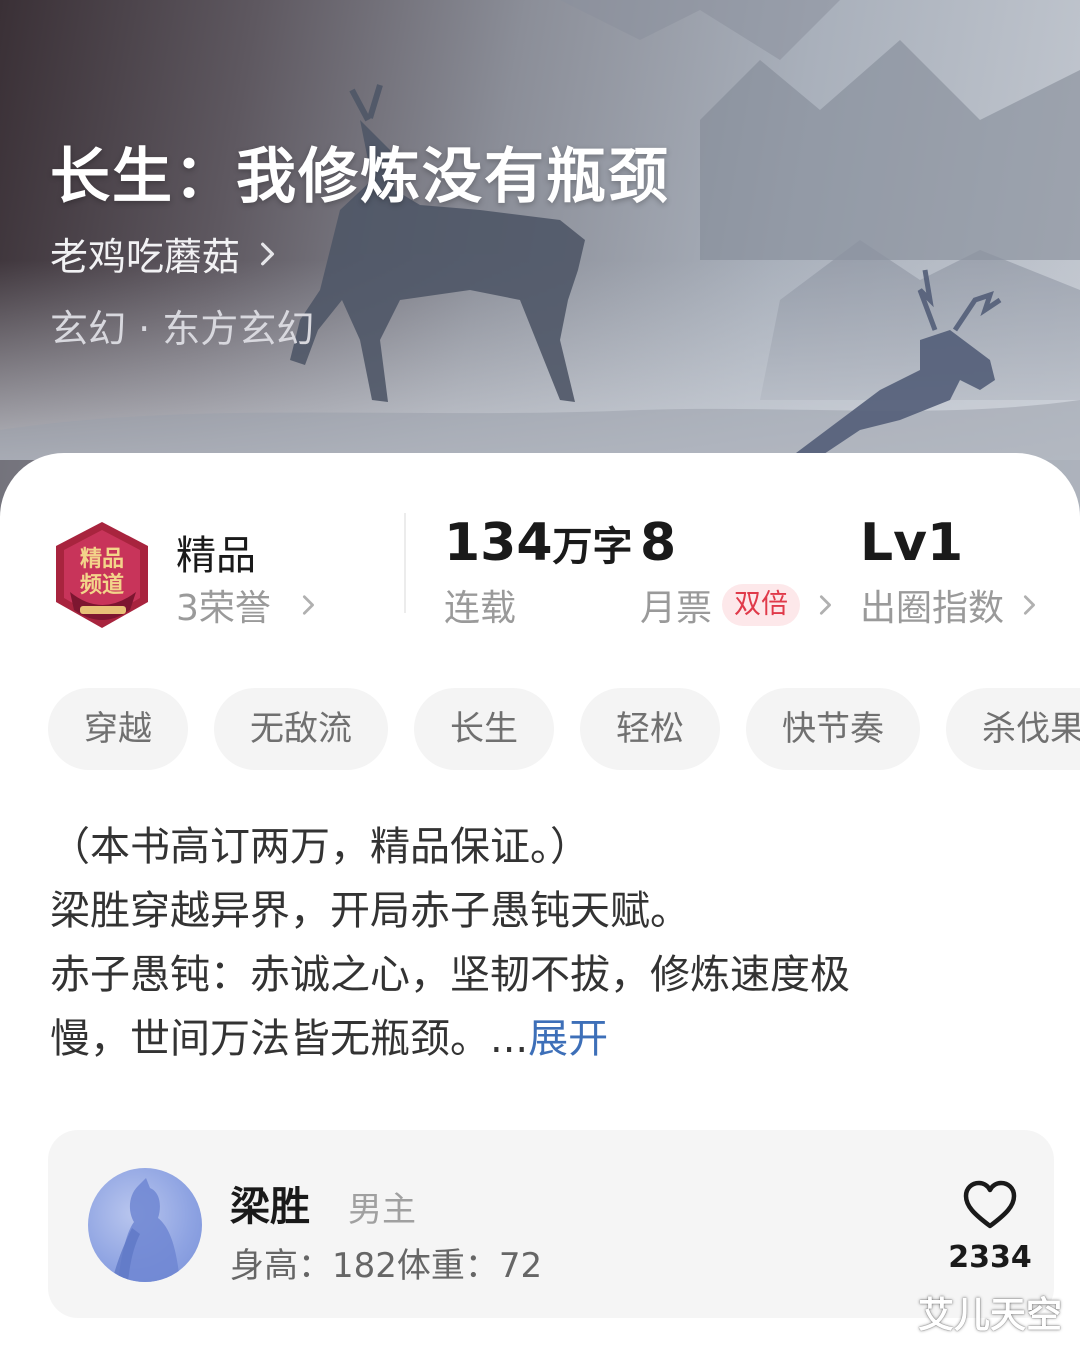  What do you see at coordinates (990, 1205) in the screenshot?
I see `heart-outline-icon` at bounding box center [990, 1205].